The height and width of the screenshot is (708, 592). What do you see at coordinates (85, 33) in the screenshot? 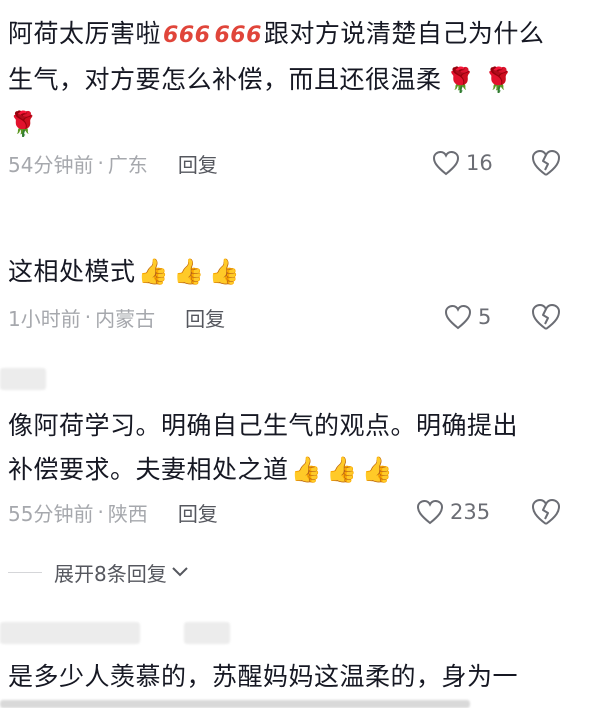
I see `comment-text-segment: 阿荷太厉害啦` at bounding box center [85, 33].